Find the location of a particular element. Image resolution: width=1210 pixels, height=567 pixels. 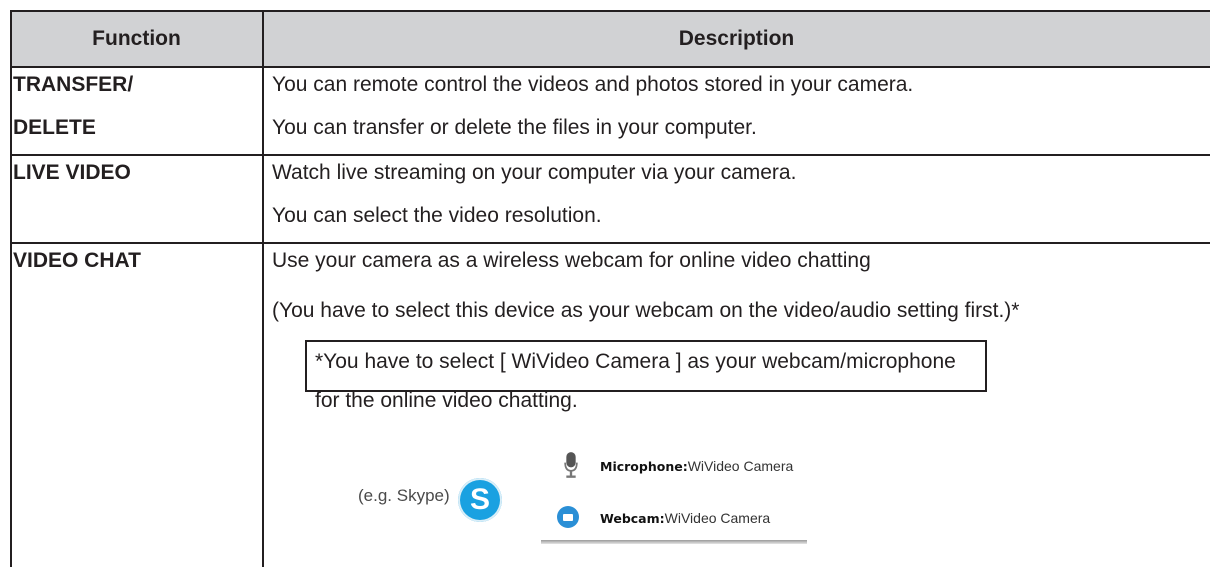

note-line2: for the online video chatting. is located at coordinates (446, 400).